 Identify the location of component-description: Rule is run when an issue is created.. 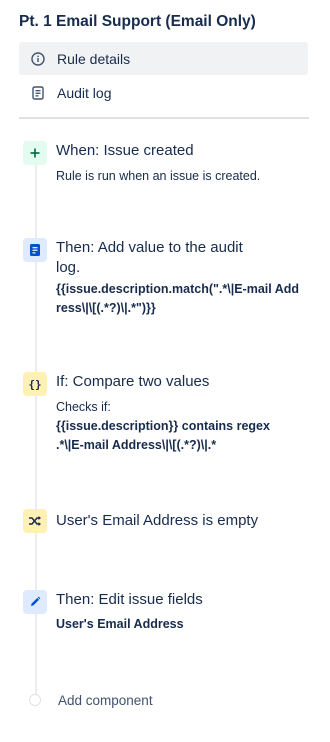
(158, 176).